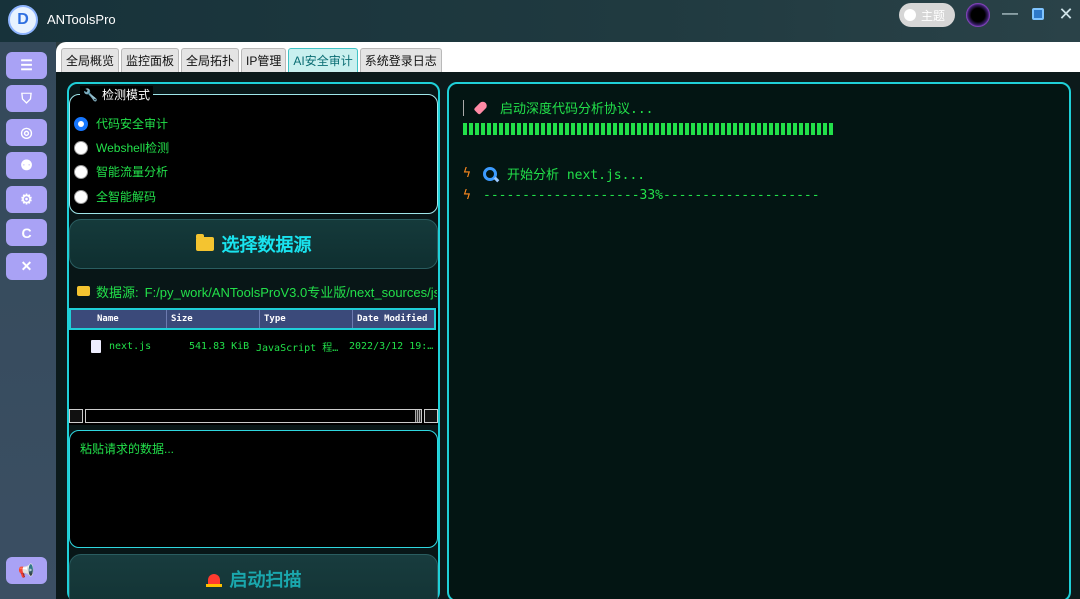  Describe the element at coordinates (83, 291) in the screenshot. I see `folder-open-icon` at that location.